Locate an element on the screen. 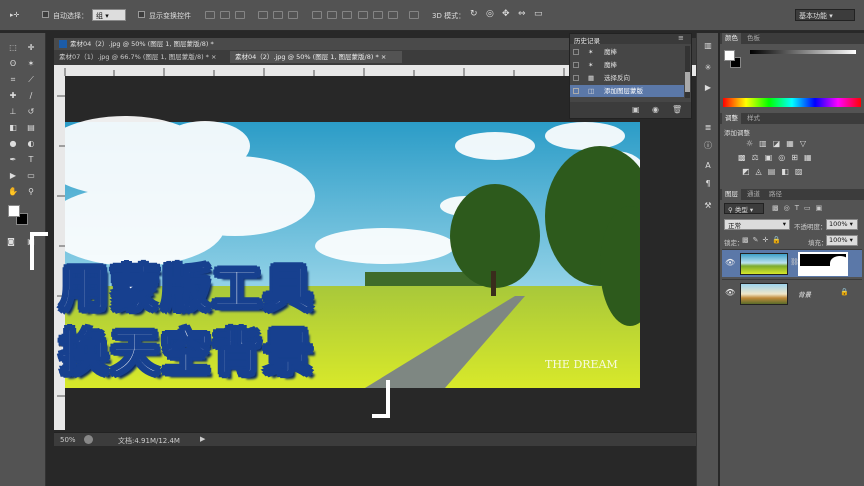 This screenshot has width=864, height=486. history-panel-title: 历史记录 is located at coordinates (587, 40).